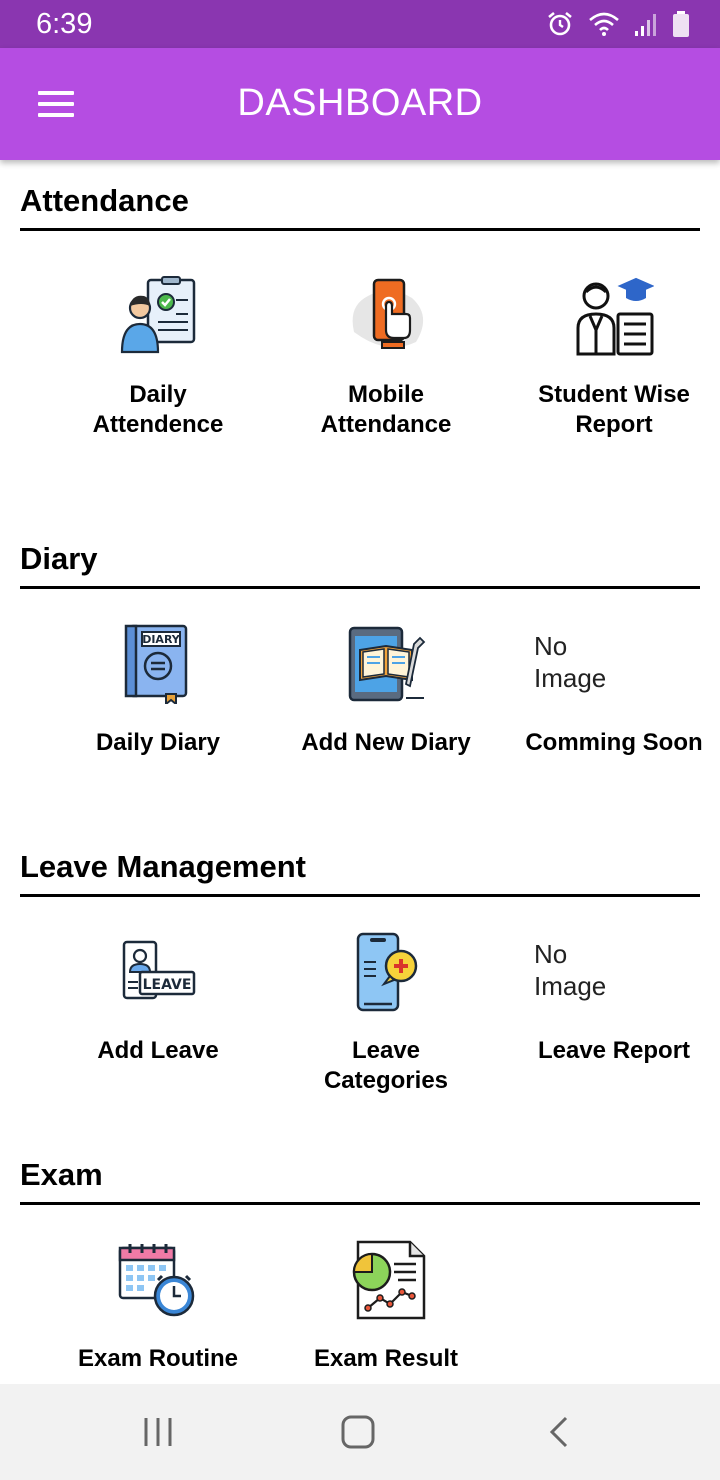 This screenshot has height=1480, width=720. Describe the element at coordinates (386, 742) in the screenshot. I see `tile-label: Add New Diary` at that location.